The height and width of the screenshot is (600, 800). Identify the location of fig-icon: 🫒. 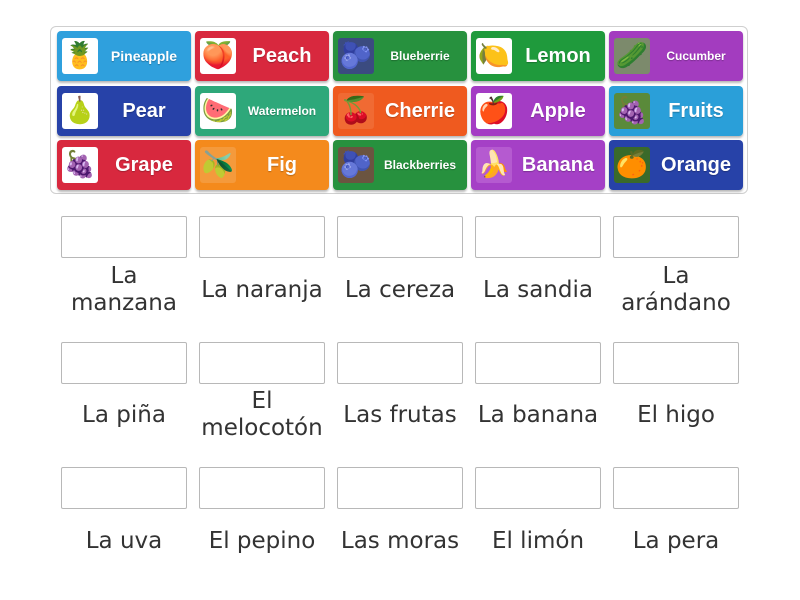
(218, 165).